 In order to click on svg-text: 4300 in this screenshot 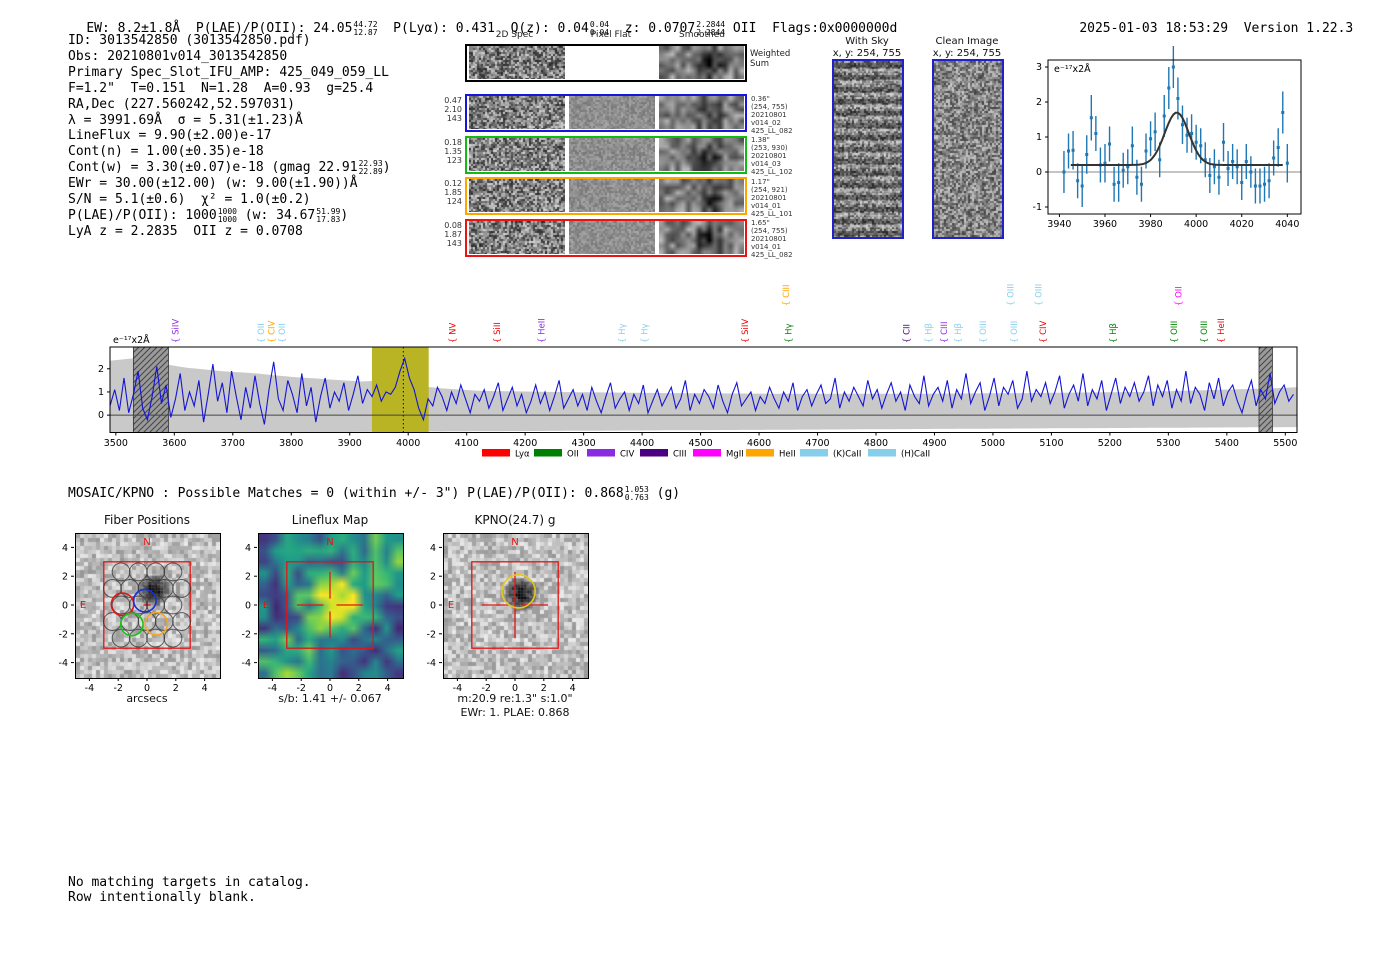, I will do `click(584, 443)`.